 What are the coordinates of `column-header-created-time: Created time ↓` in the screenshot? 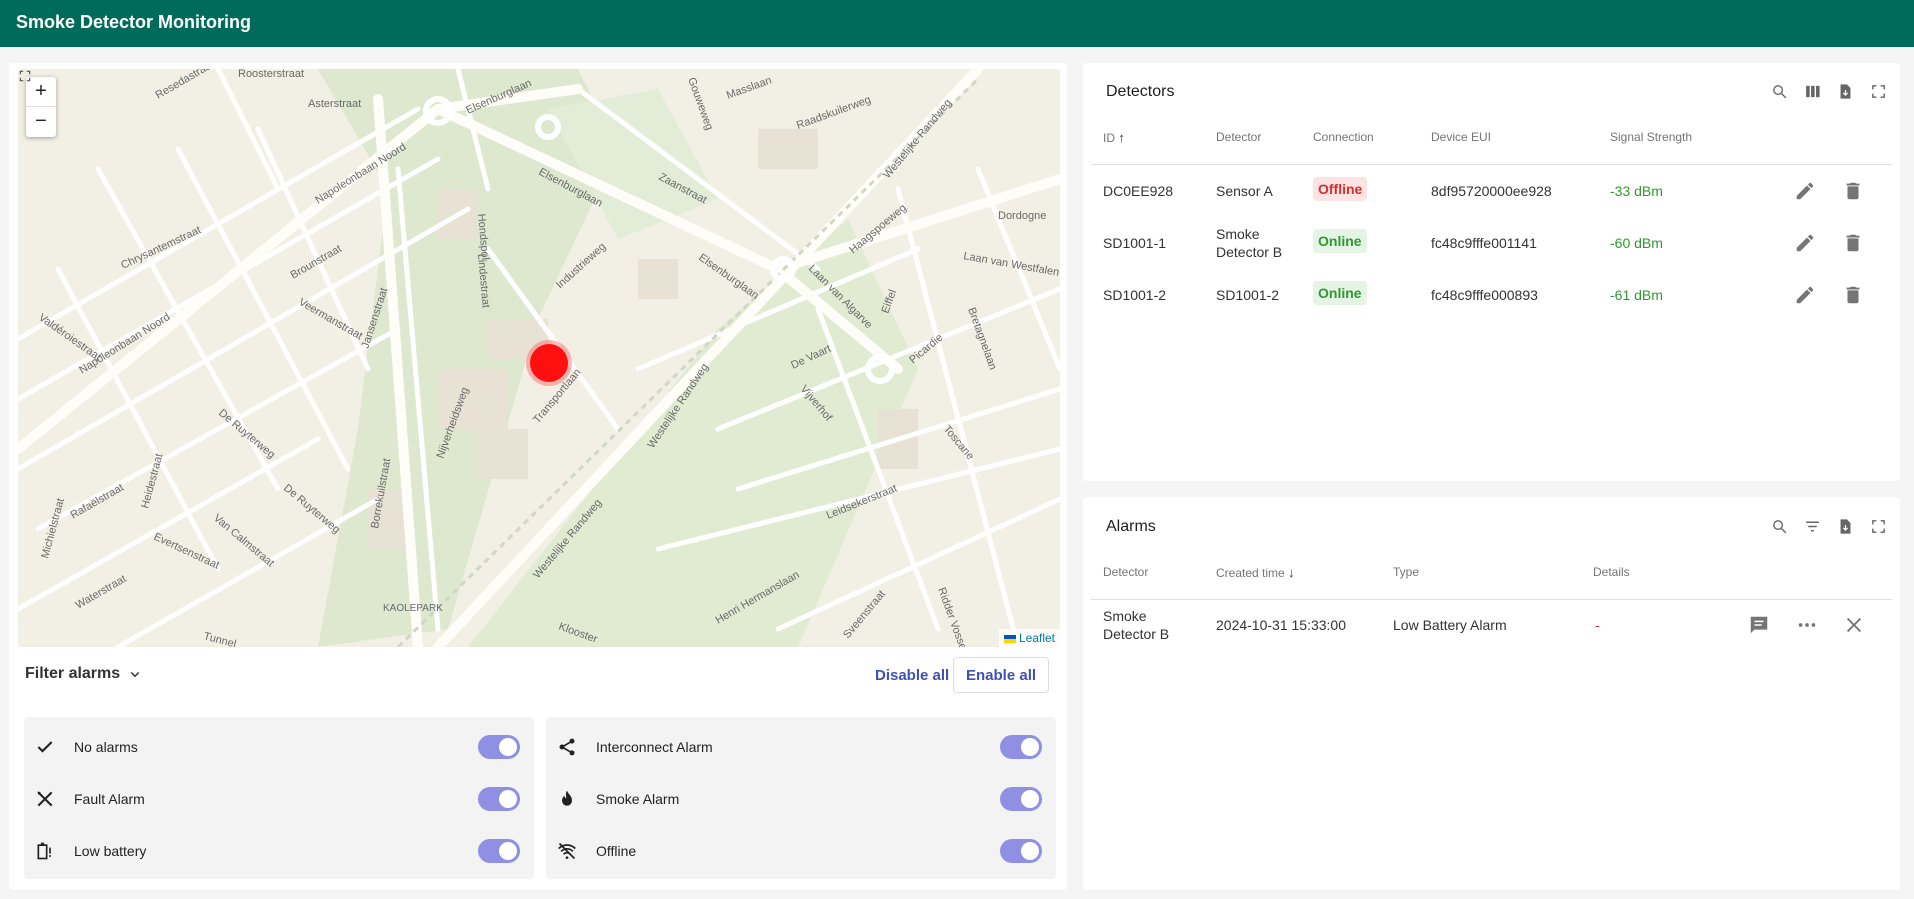 It's located at (1255, 572).